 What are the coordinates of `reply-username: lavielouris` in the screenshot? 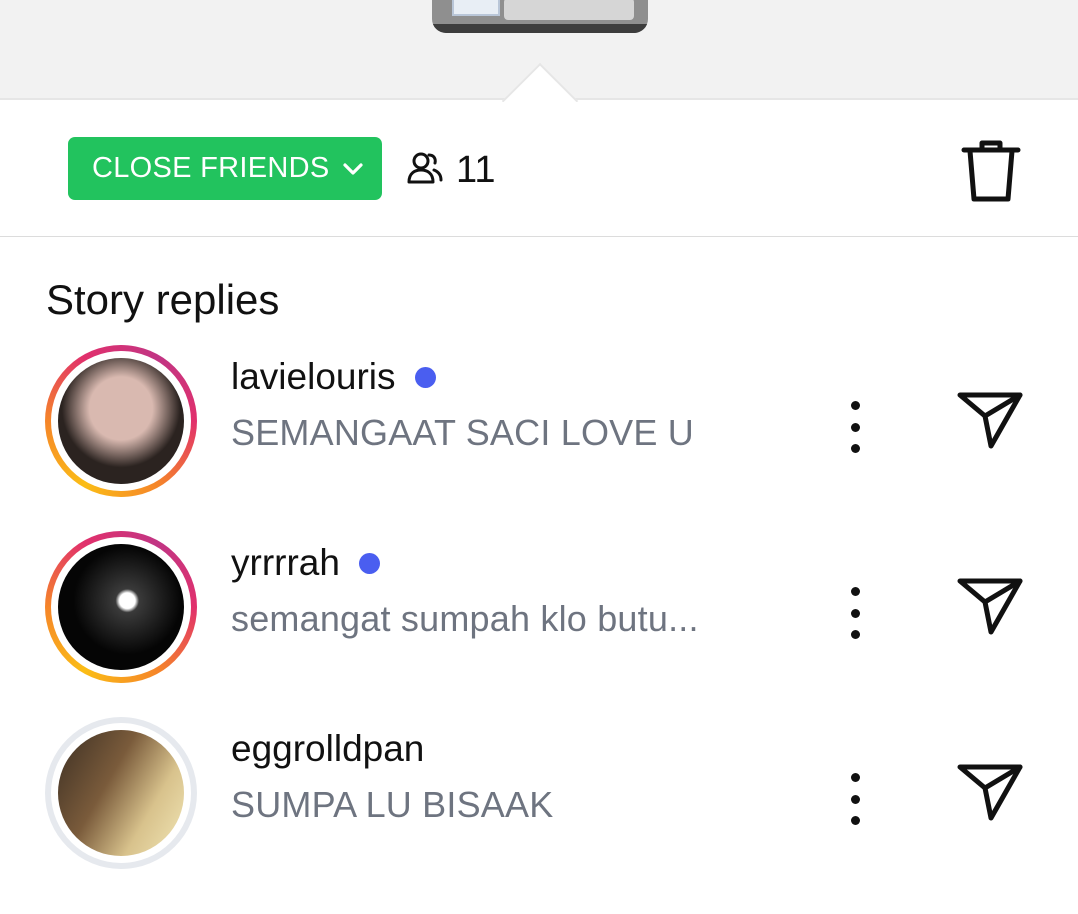 It's located at (313, 377).